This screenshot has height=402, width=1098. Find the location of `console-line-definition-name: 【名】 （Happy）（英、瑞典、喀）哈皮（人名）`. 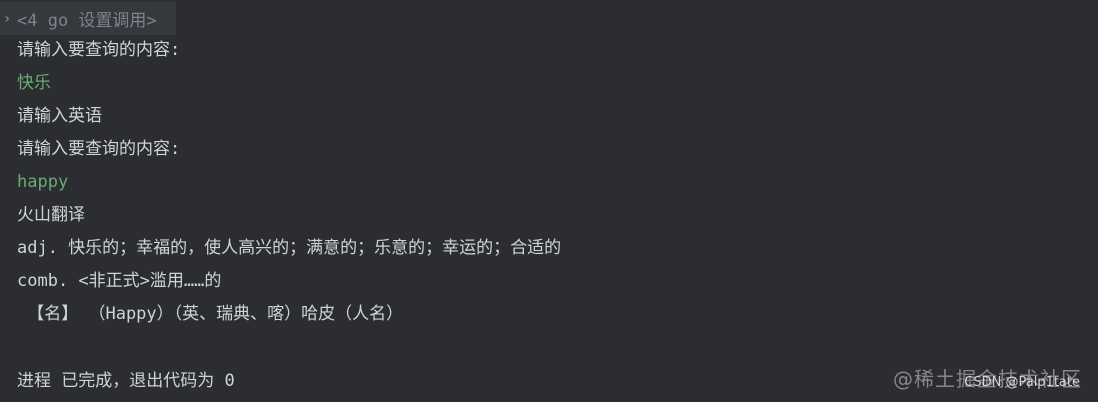

console-line-definition-name: 【名】 （Happy）（英、瑞典、喀）哈皮（人名） is located at coordinates (210, 314).